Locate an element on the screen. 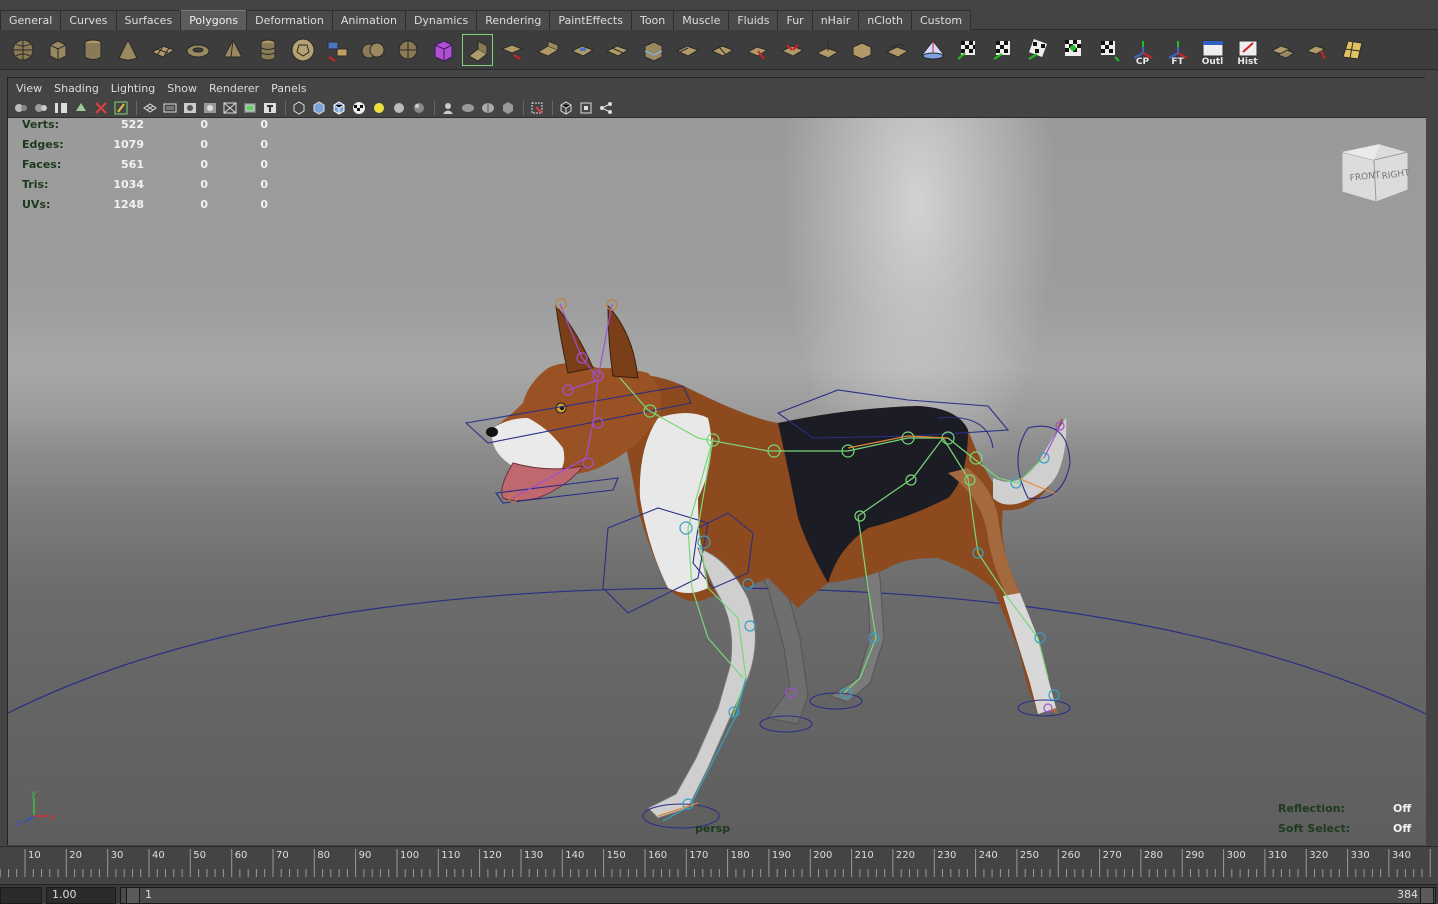 Image resolution: width=1438 pixels, height=904 pixels. outliner-icon: Outl is located at coordinates (1212, 50).